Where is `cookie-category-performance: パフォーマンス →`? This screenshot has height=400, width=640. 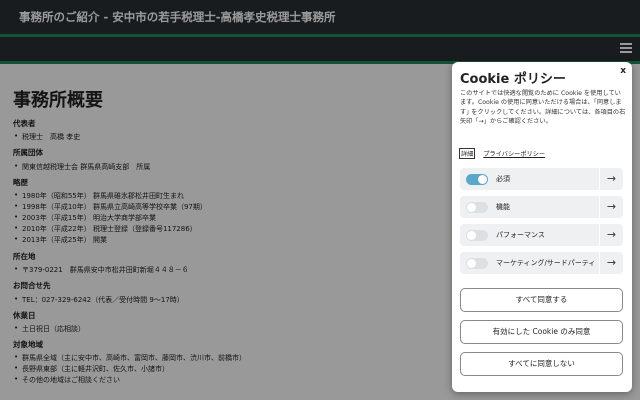
cookie-category-performance: パフォーマンス → is located at coordinates (541, 235).